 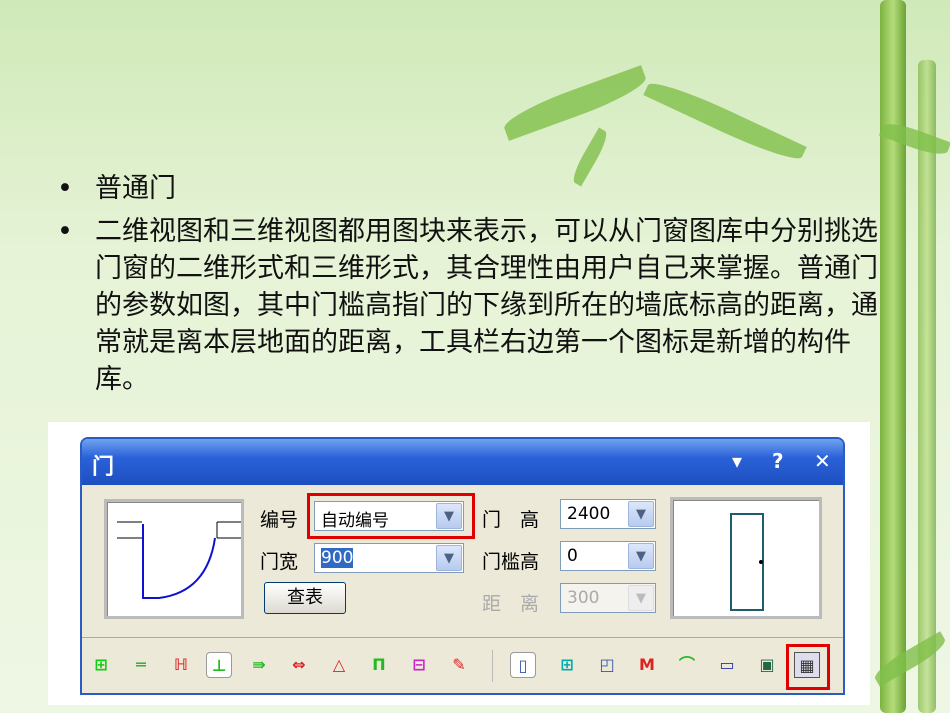 What do you see at coordinates (179, 560) in the screenshot?
I see `door-plan-icon` at bounding box center [179, 560].